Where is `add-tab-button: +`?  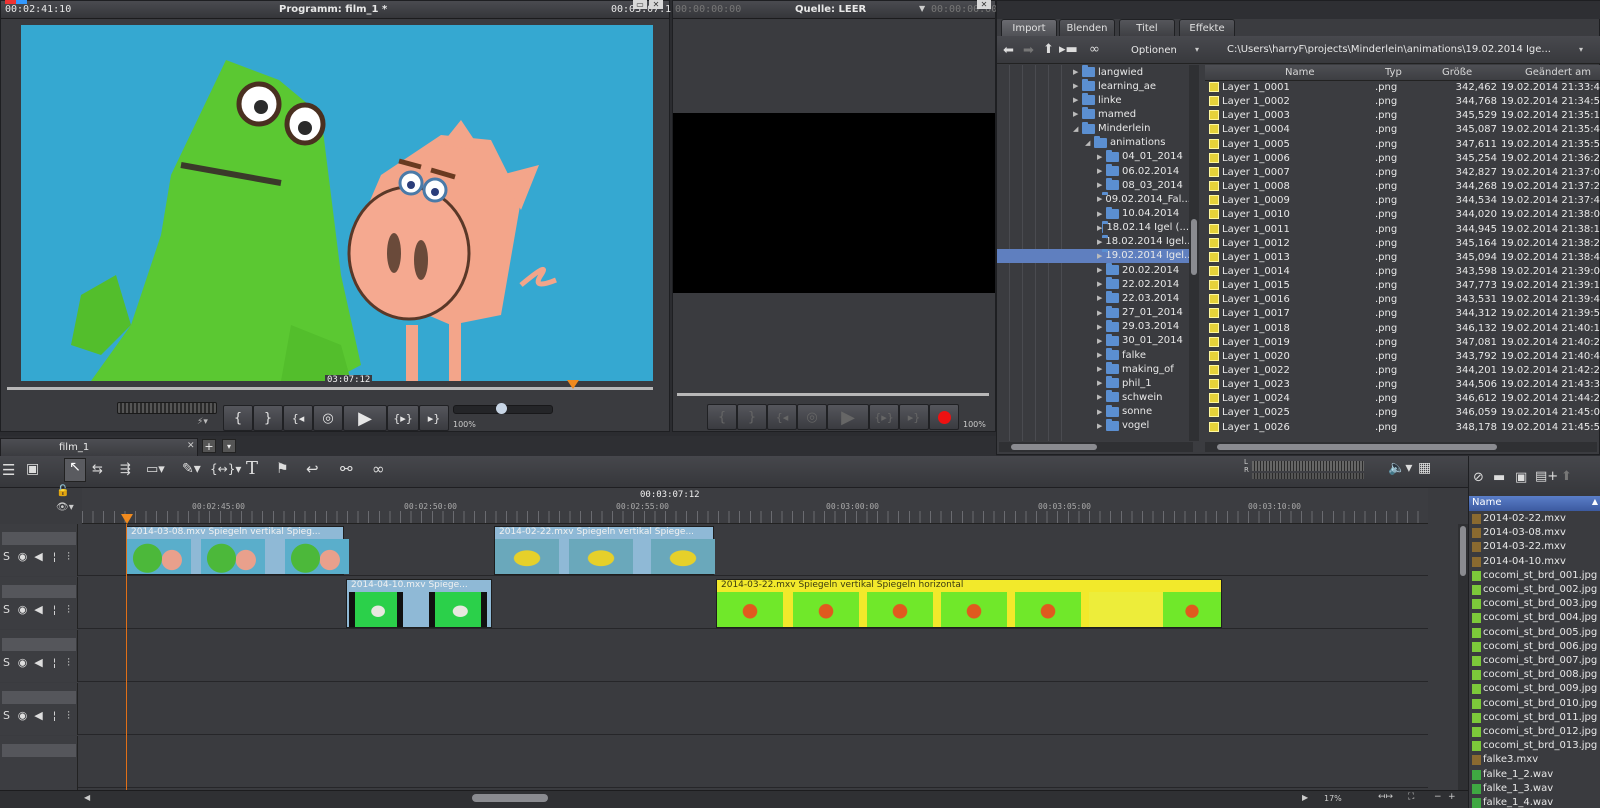 add-tab-button: + is located at coordinates (209, 446).